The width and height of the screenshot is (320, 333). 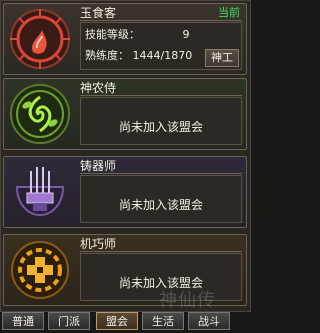 I want to click on zhuqishi-body: 尚未加入该盟会, so click(x=161, y=199).